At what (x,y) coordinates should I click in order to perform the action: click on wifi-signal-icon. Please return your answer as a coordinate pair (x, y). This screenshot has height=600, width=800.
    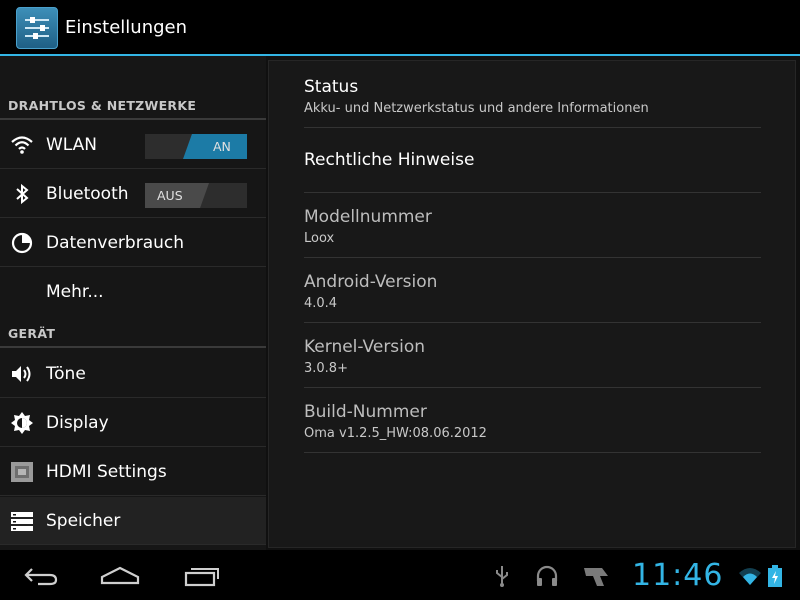
    Looking at the image, I should click on (750, 576).